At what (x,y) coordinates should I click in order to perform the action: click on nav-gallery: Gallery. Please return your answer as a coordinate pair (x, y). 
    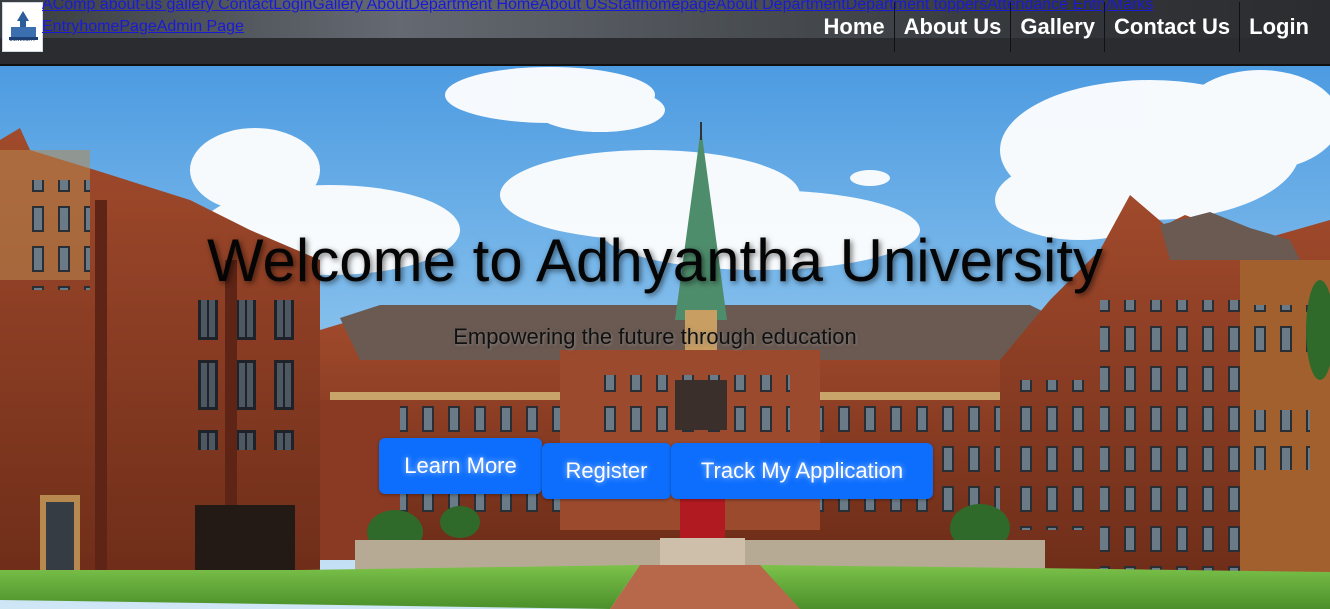
    Looking at the image, I should click on (1057, 27).